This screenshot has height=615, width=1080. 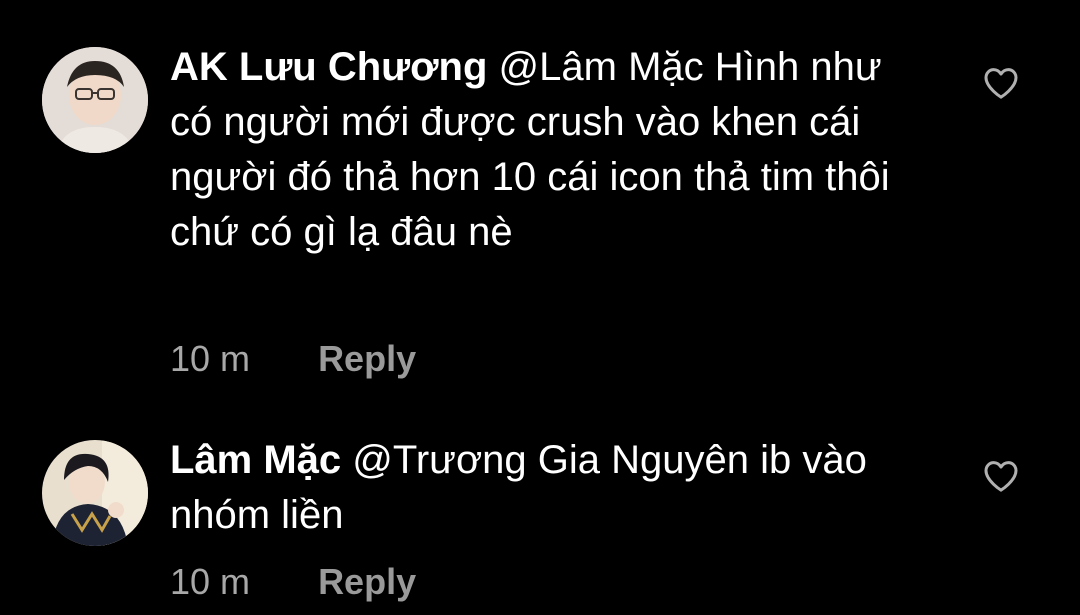 I want to click on comment-username: AK Lưu Chương, so click(x=328, y=67).